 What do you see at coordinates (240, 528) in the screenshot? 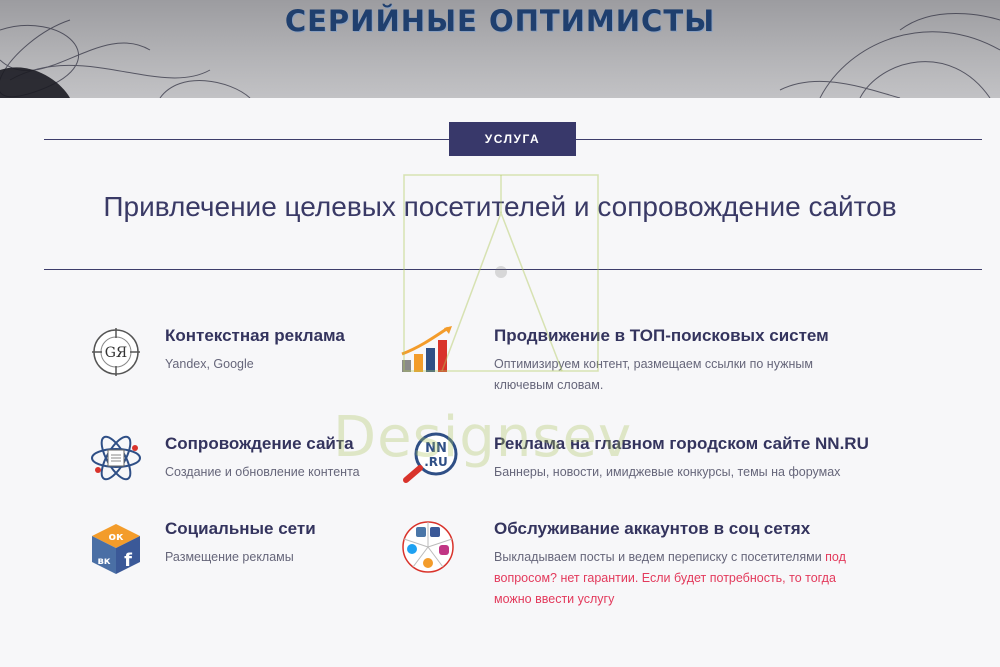
I see `service-title: Социальные сети` at bounding box center [240, 528].